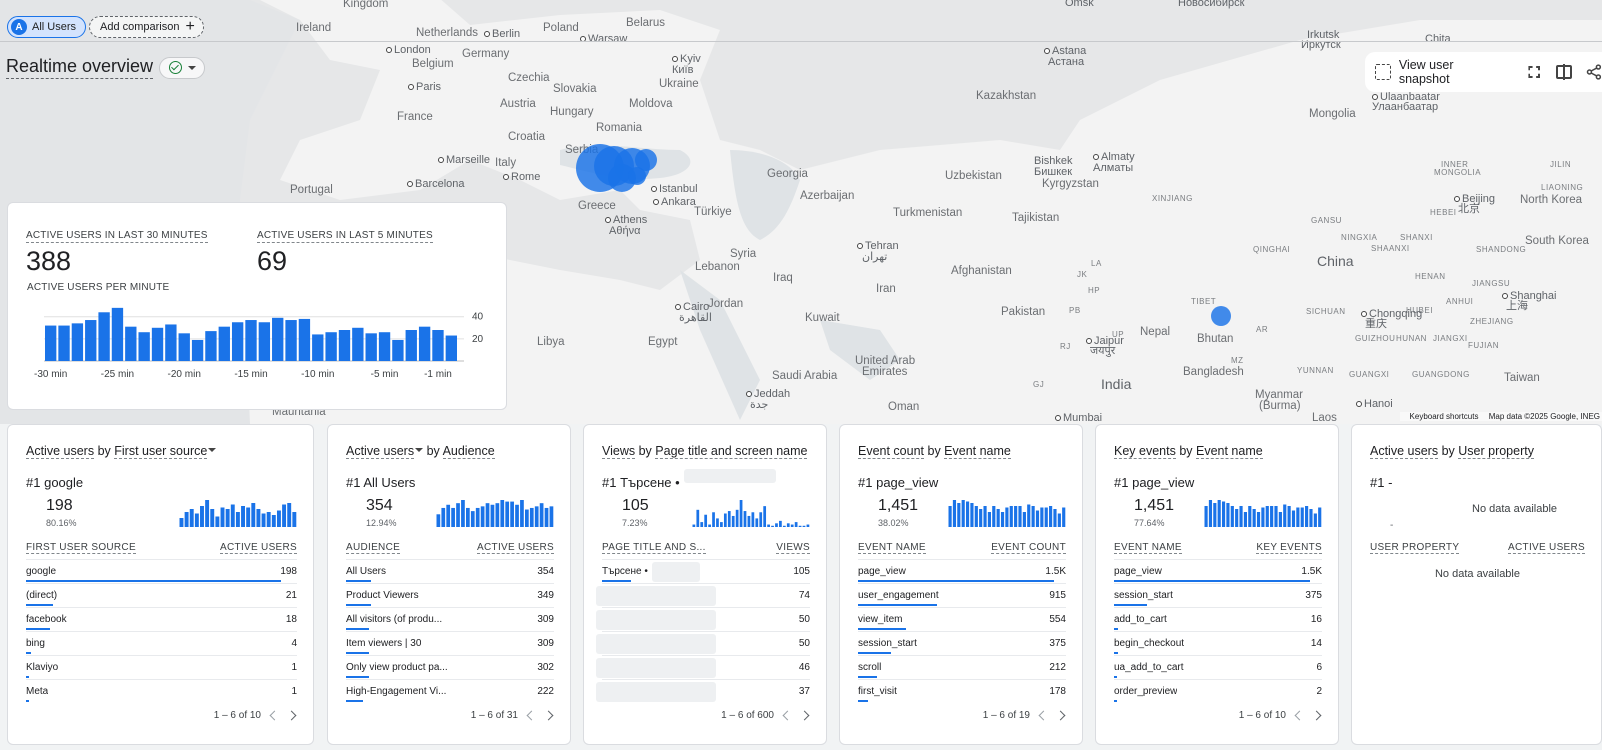 This screenshot has height=750, width=1602. What do you see at coordinates (161, 691) in the screenshot?
I see `table-row: Meta 1` at bounding box center [161, 691].